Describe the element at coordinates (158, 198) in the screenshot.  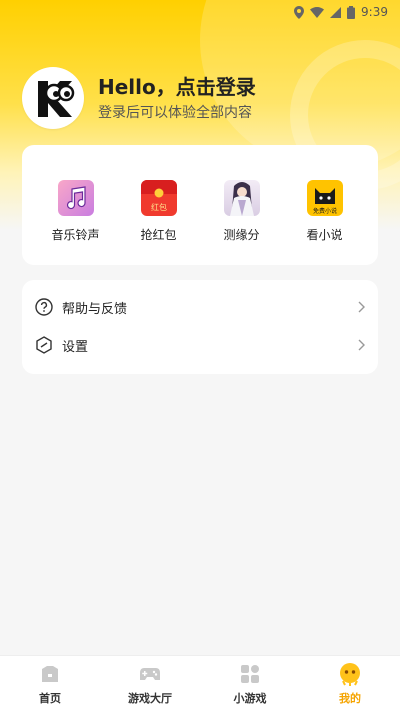
I see `red-envelope-icon: 红包` at that location.